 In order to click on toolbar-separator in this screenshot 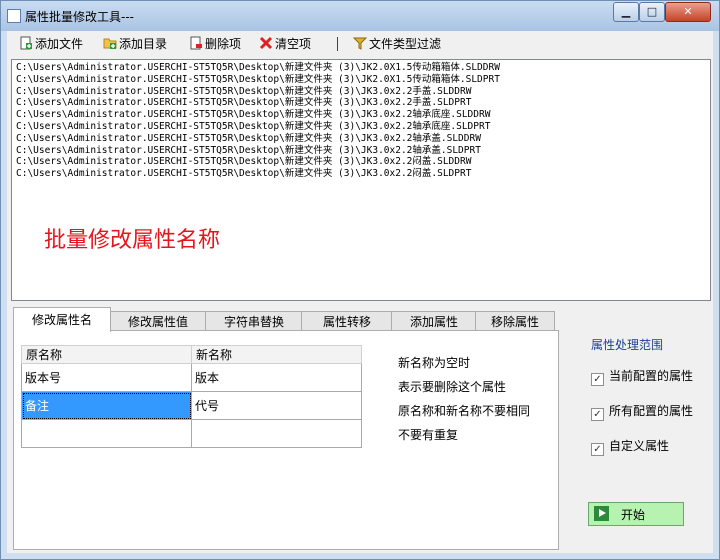, I will do `click(337, 44)`.